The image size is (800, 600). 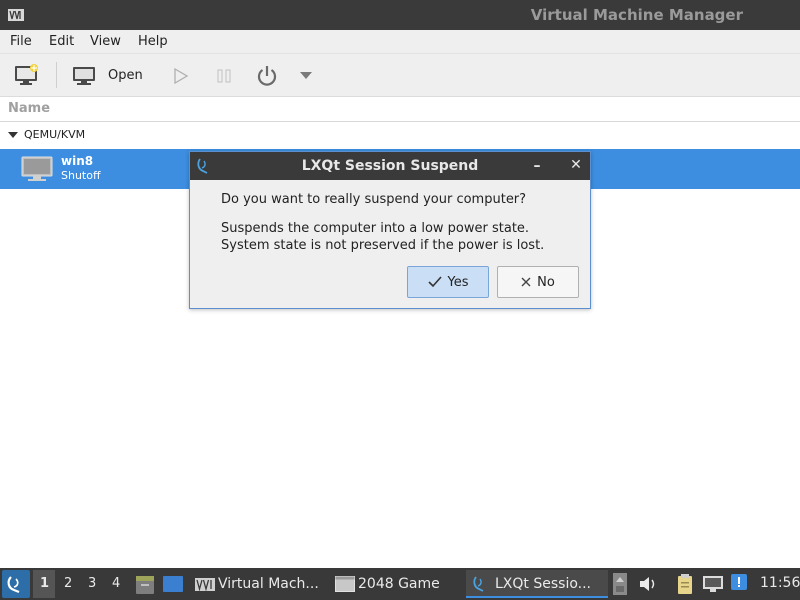 I want to click on checkmark-icon, so click(x=434, y=282).